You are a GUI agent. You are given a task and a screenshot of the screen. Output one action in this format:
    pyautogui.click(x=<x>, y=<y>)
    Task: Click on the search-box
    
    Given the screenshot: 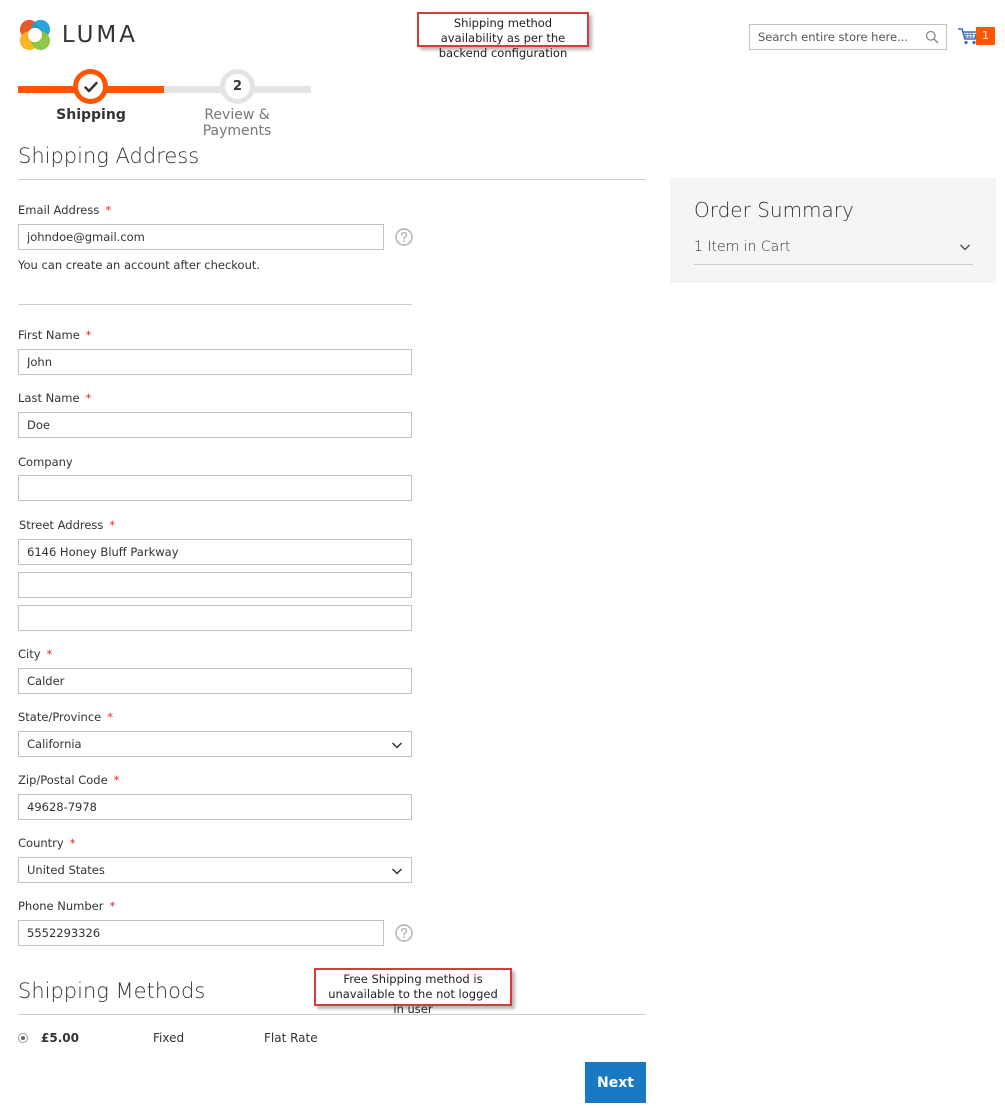 What is the action you would take?
    pyautogui.click(x=848, y=37)
    